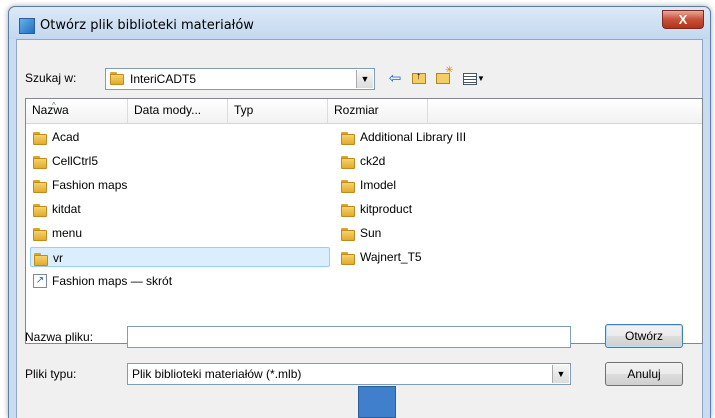 The height and width of the screenshot is (418, 715). I want to click on column-type: Typ, so click(278, 111).